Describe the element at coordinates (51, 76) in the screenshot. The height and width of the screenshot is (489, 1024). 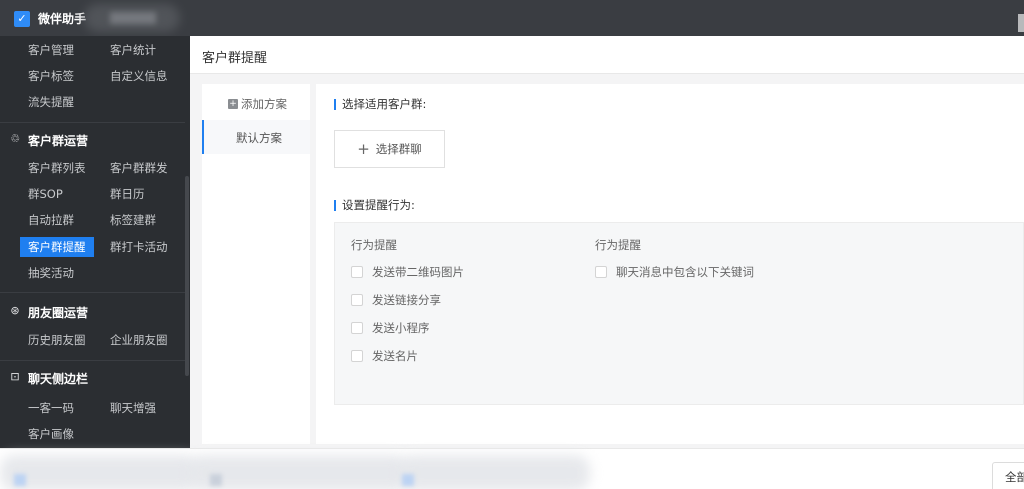
I see `sidebar-item-customer-tags: 客户标签` at that location.